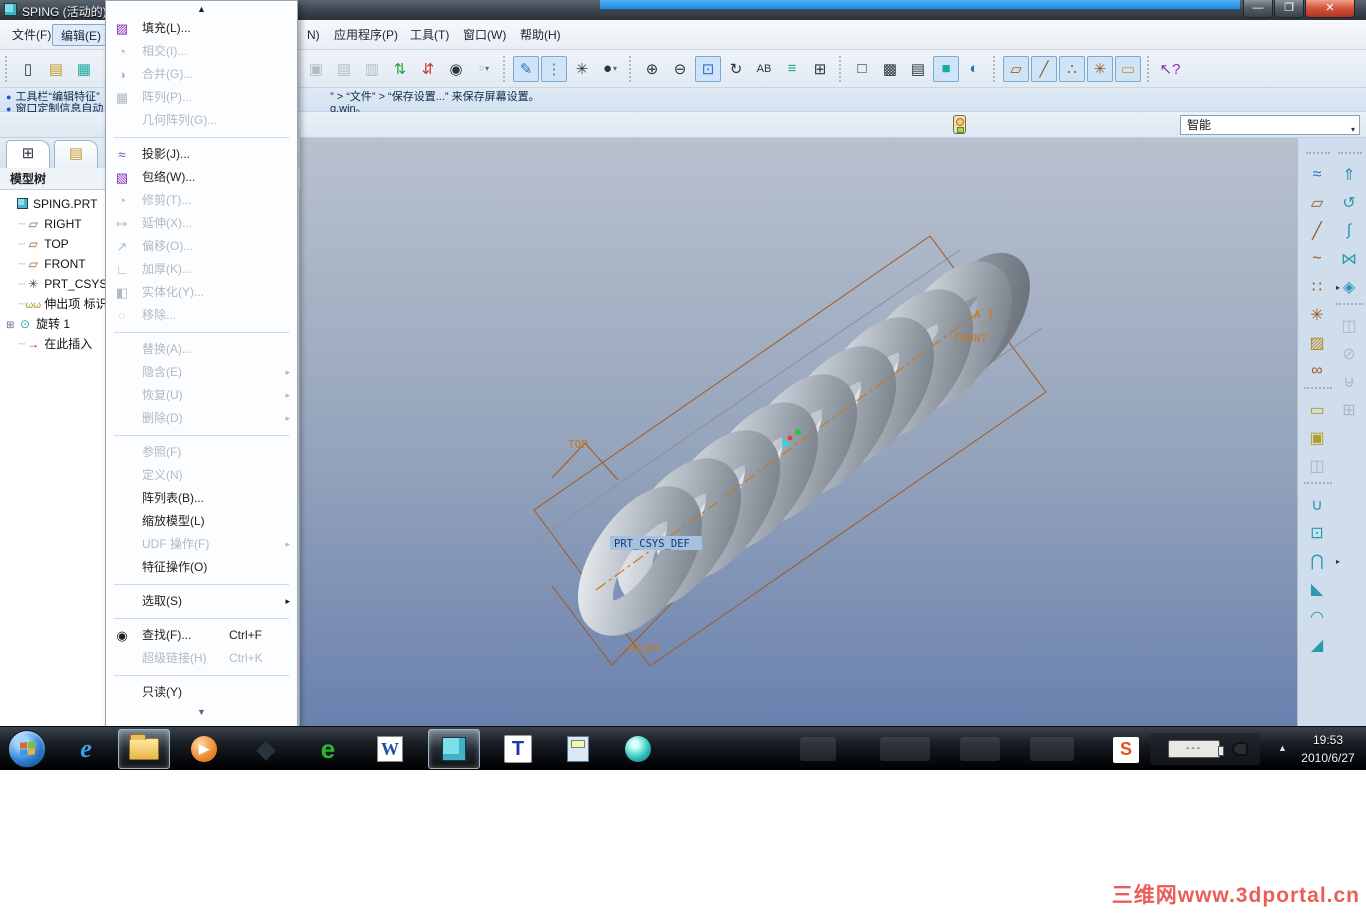 This screenshot has width=1366, height=913. What do you see at coordinates (201, 658) in the screenshot?
I see `menu-item-hyperlink: 超级链接(H) Ctrl+K` at bounding box center [201, 658].